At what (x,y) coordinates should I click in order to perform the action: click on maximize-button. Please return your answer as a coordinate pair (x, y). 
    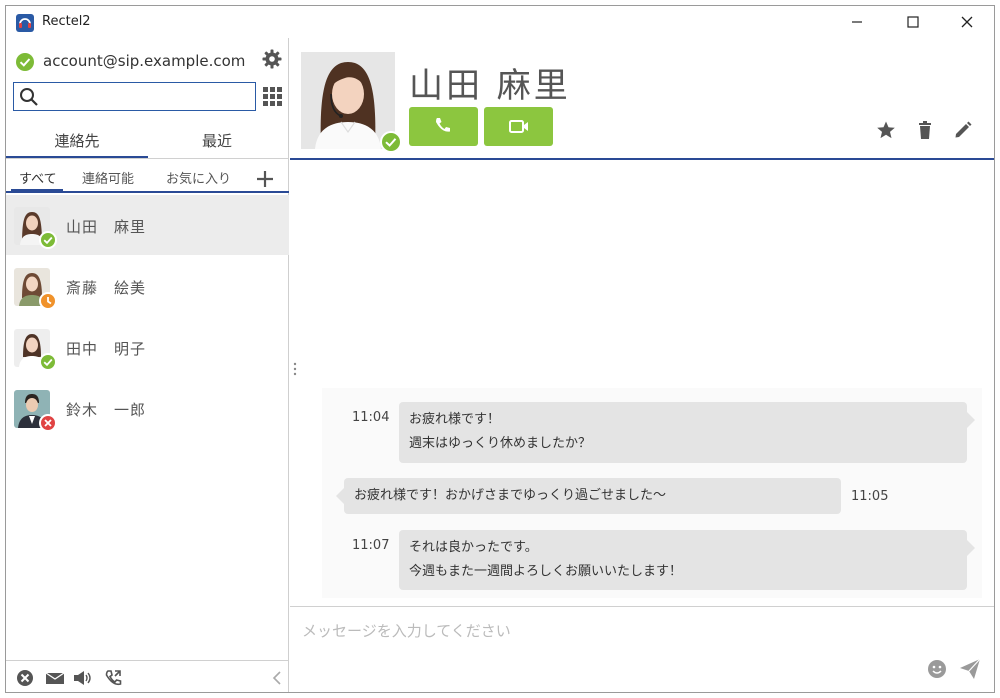
    Looking at the image, I should click on (913, 22).